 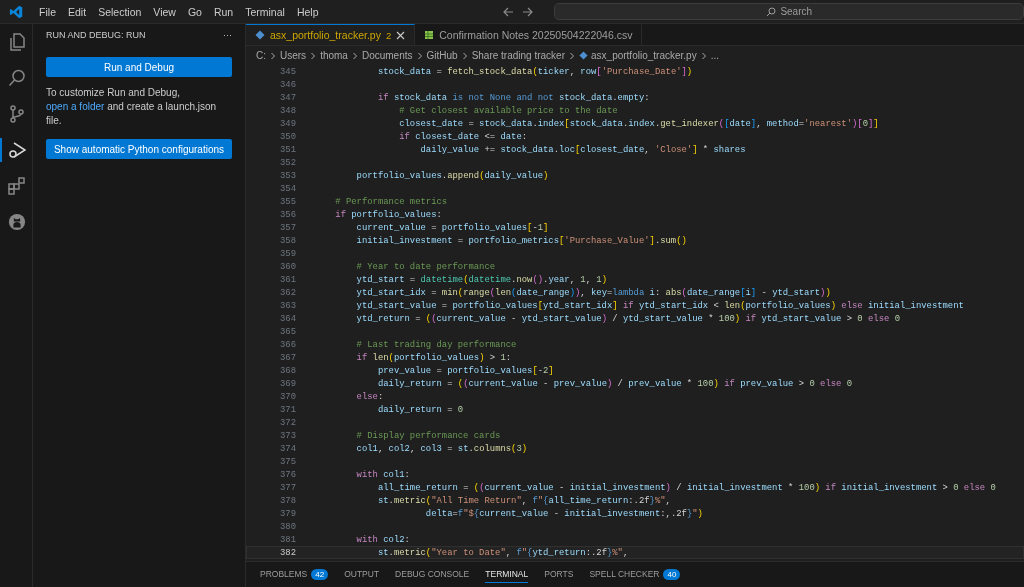 I want to click on open-folder-link: open a folder, so click(x=75, y=106).